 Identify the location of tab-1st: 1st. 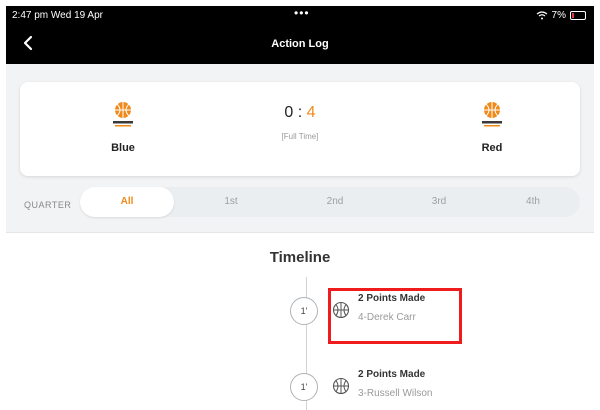
(231, 202).